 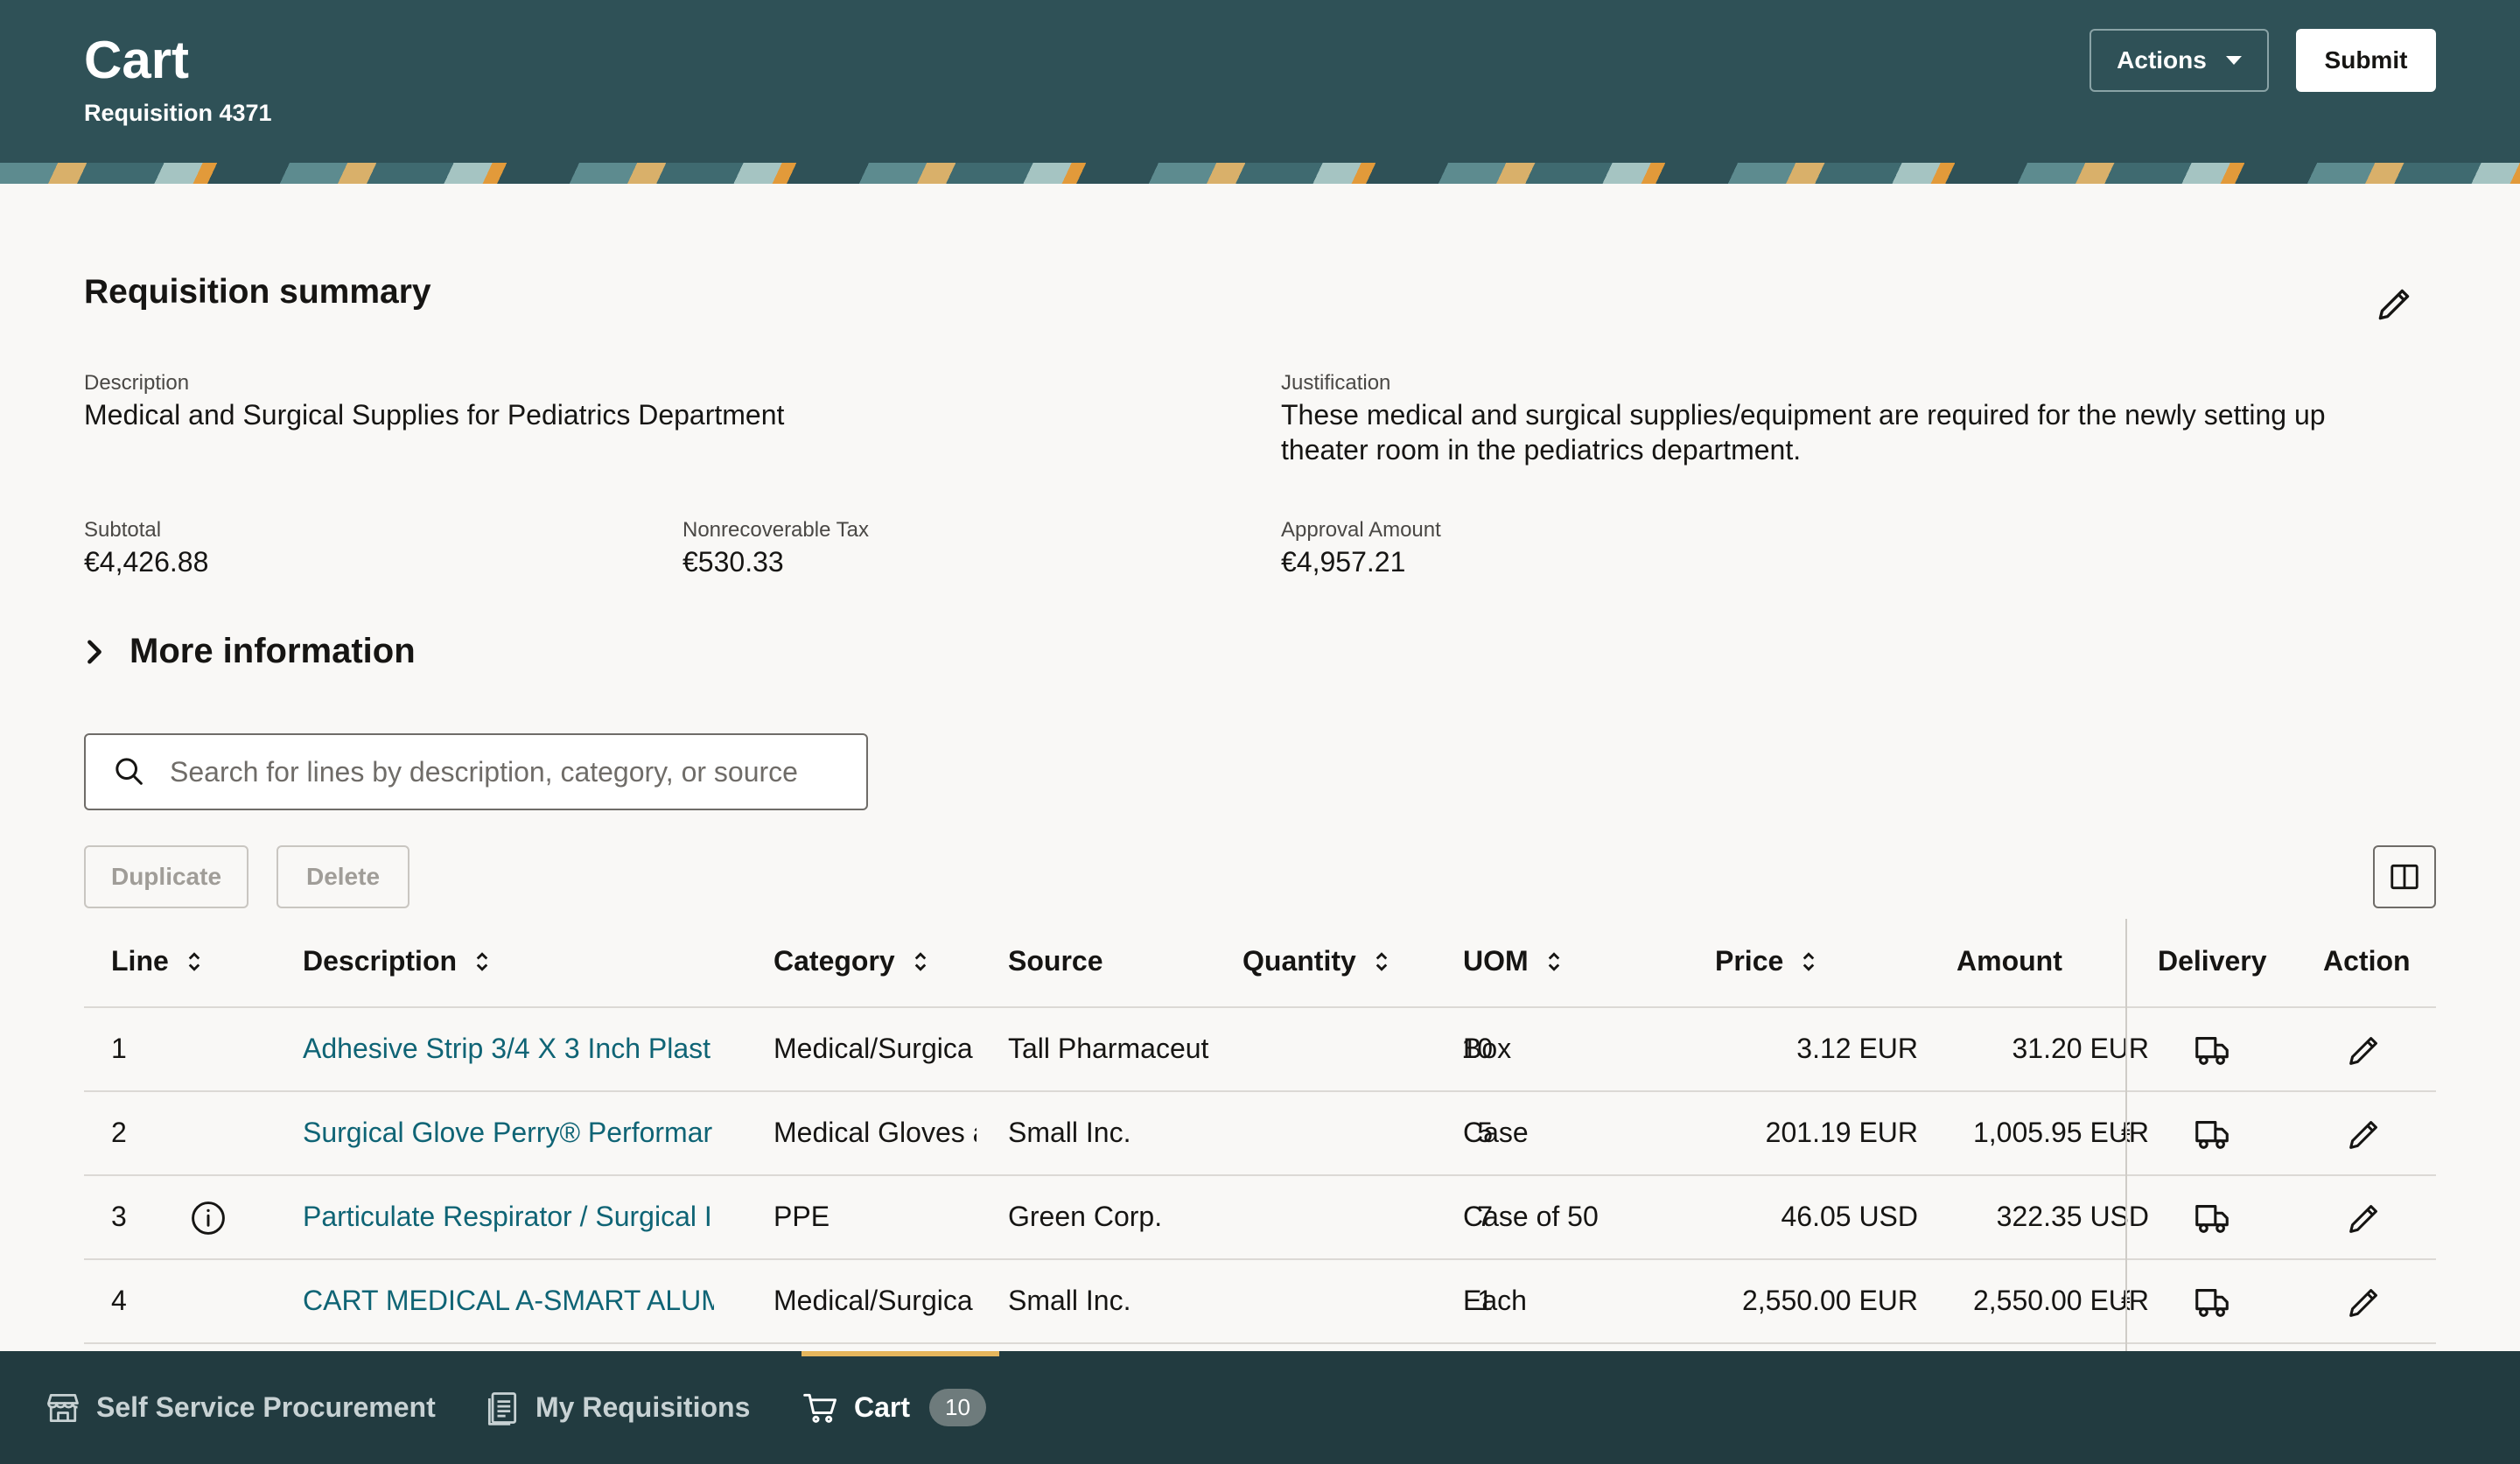 I want to click on column-header-action: Action, so click(x=2367, y=961).